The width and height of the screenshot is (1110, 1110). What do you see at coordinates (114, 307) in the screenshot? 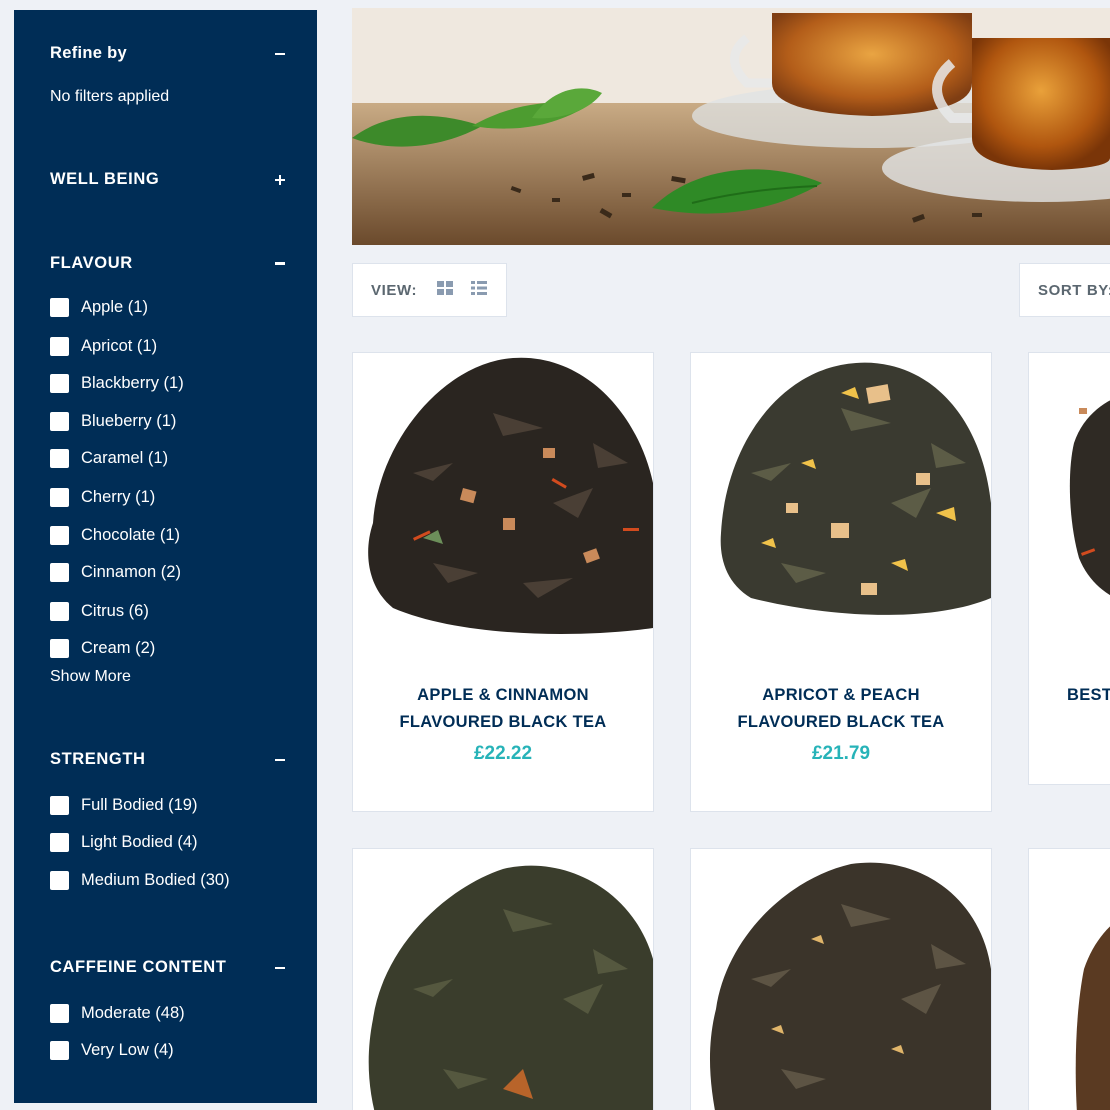
I see `filter-option-label: Apple (1)` at bounding box center [114, 307].